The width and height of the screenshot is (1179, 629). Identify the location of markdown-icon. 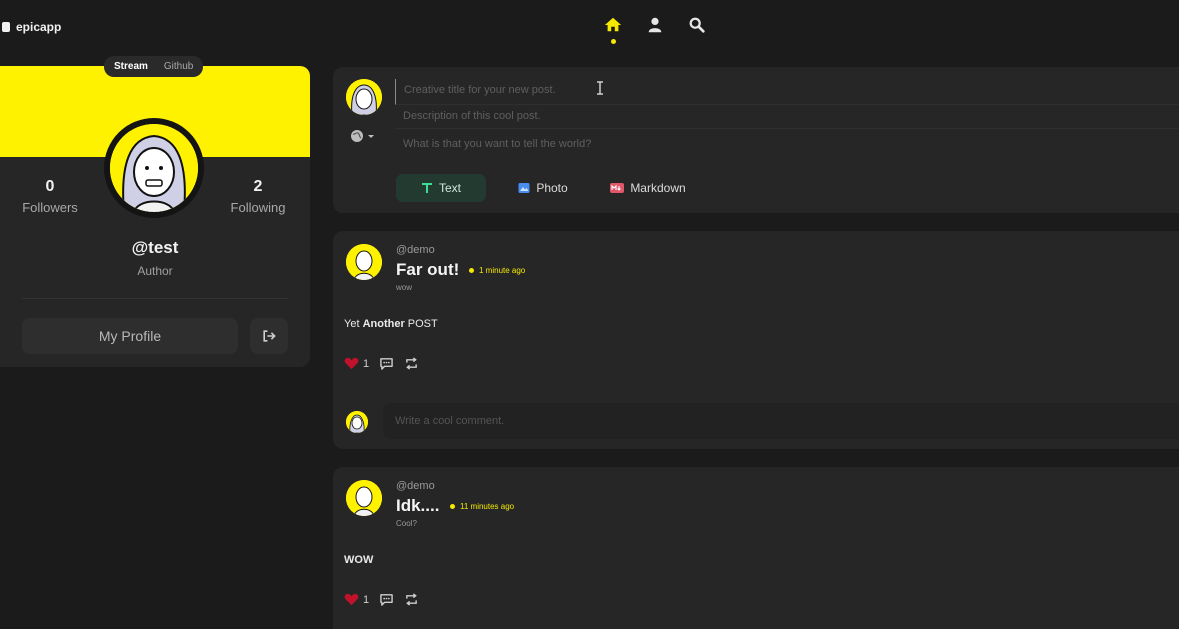
(617, 188).